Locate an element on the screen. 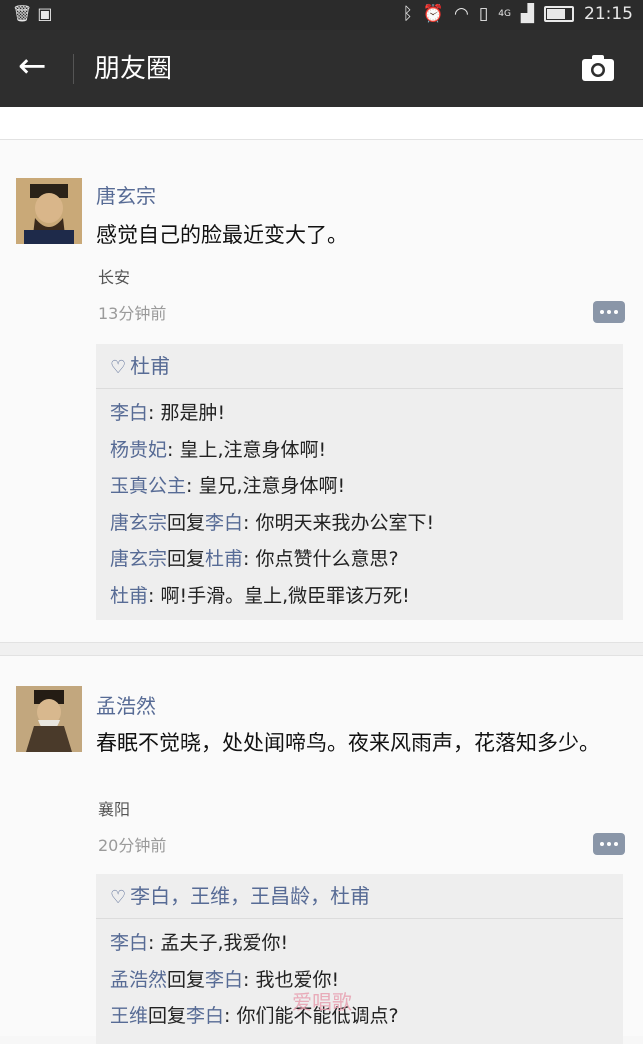 The image size is (643, 1044). commenter-name: 孟浩然 is located at coordinates (138, 980).